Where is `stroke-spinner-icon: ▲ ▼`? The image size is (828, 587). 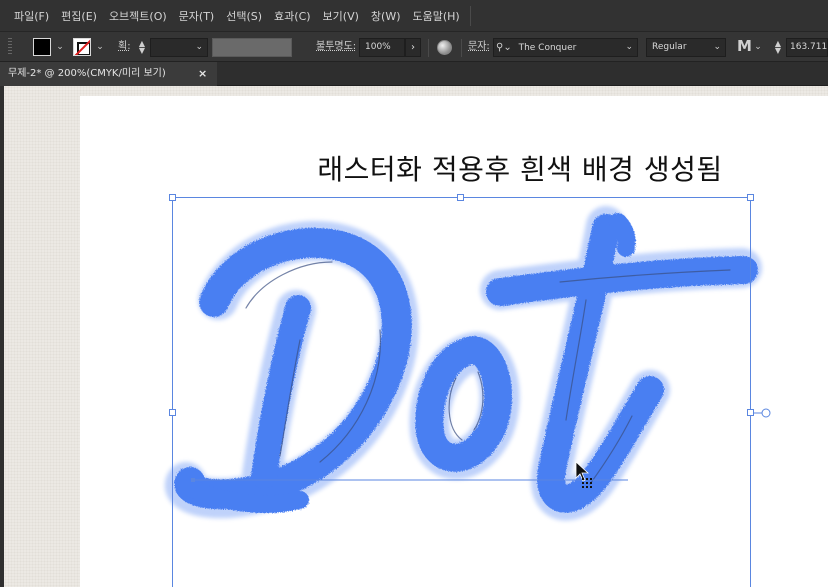
stroke-spinner-icon: ▲ ▼ is located at coordinates (142, 48).